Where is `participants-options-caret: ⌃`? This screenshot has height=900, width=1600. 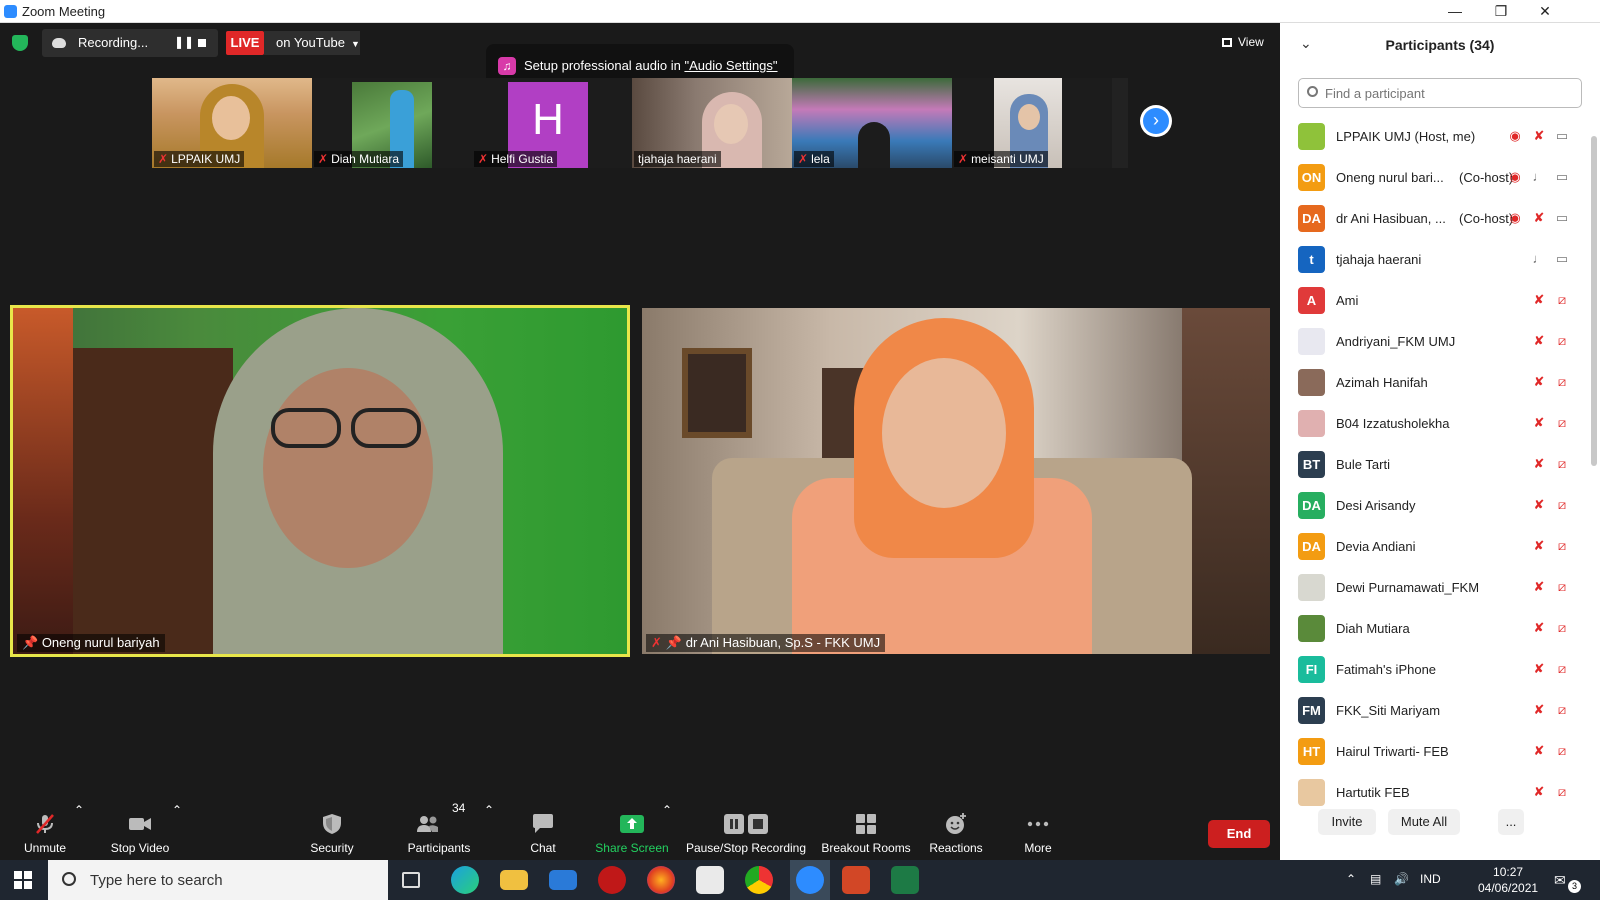
participants-options-caret: ⌃ is located at coordinates (489, 831).